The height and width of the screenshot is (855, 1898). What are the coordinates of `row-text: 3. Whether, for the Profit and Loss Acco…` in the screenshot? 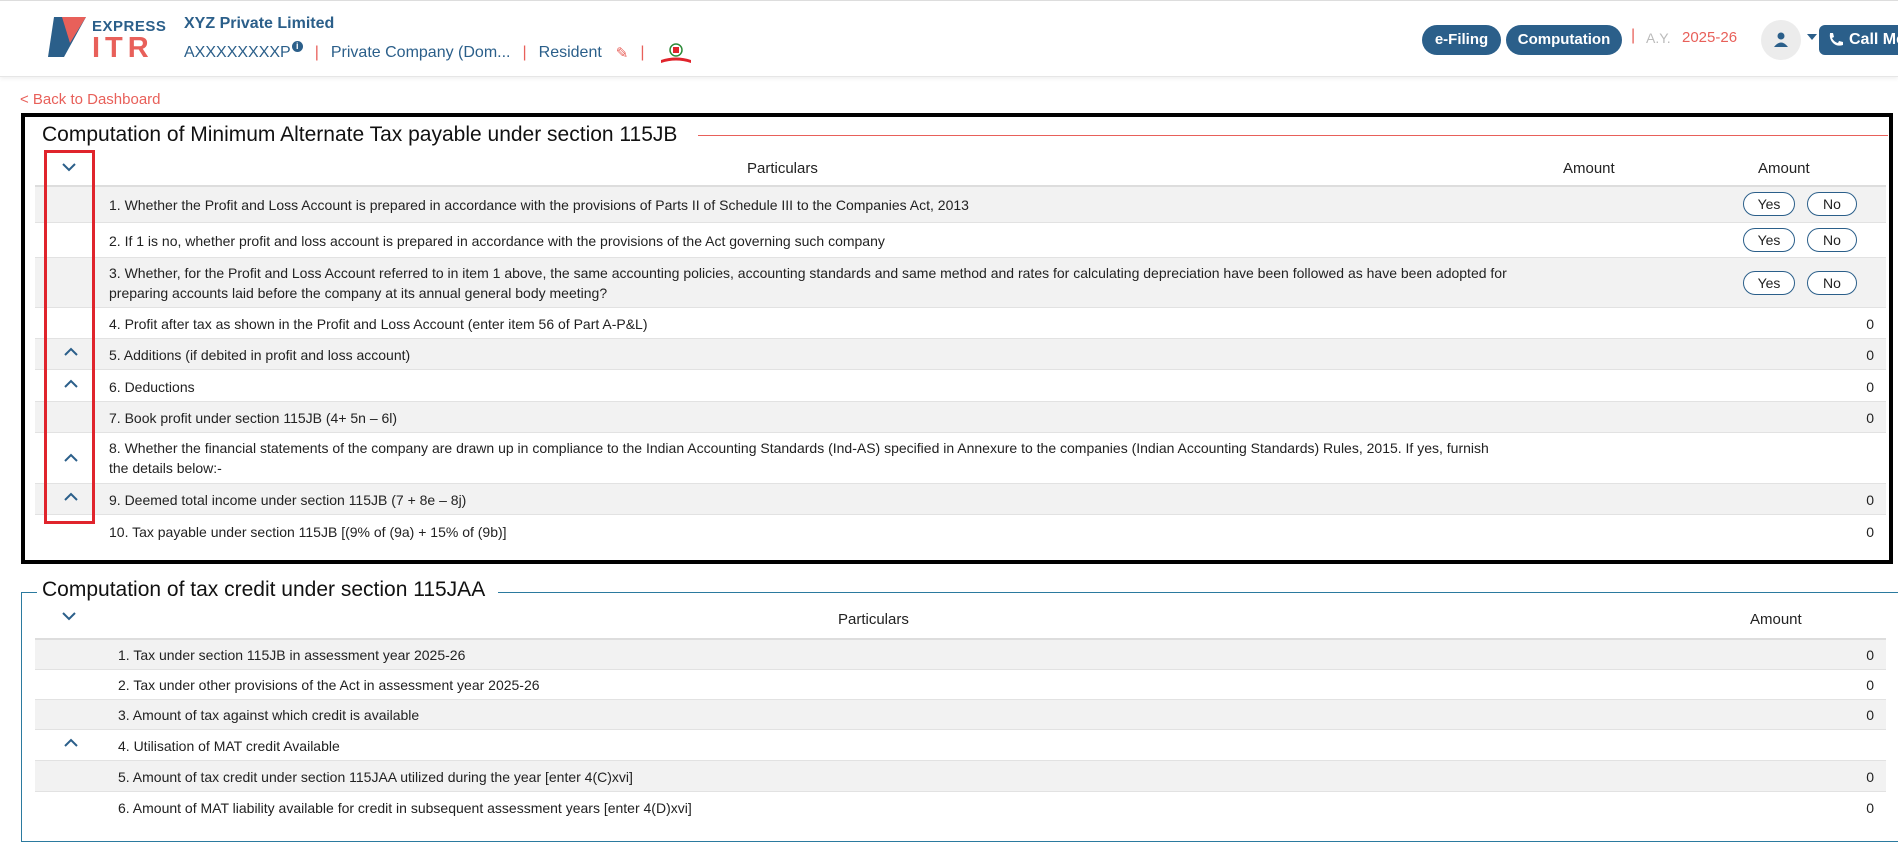 It's located at (808, 283).